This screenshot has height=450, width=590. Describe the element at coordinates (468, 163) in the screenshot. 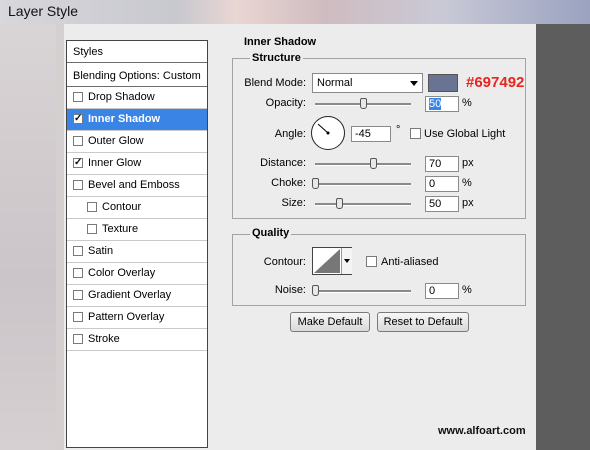

I see `distance-unit: px` at that location.